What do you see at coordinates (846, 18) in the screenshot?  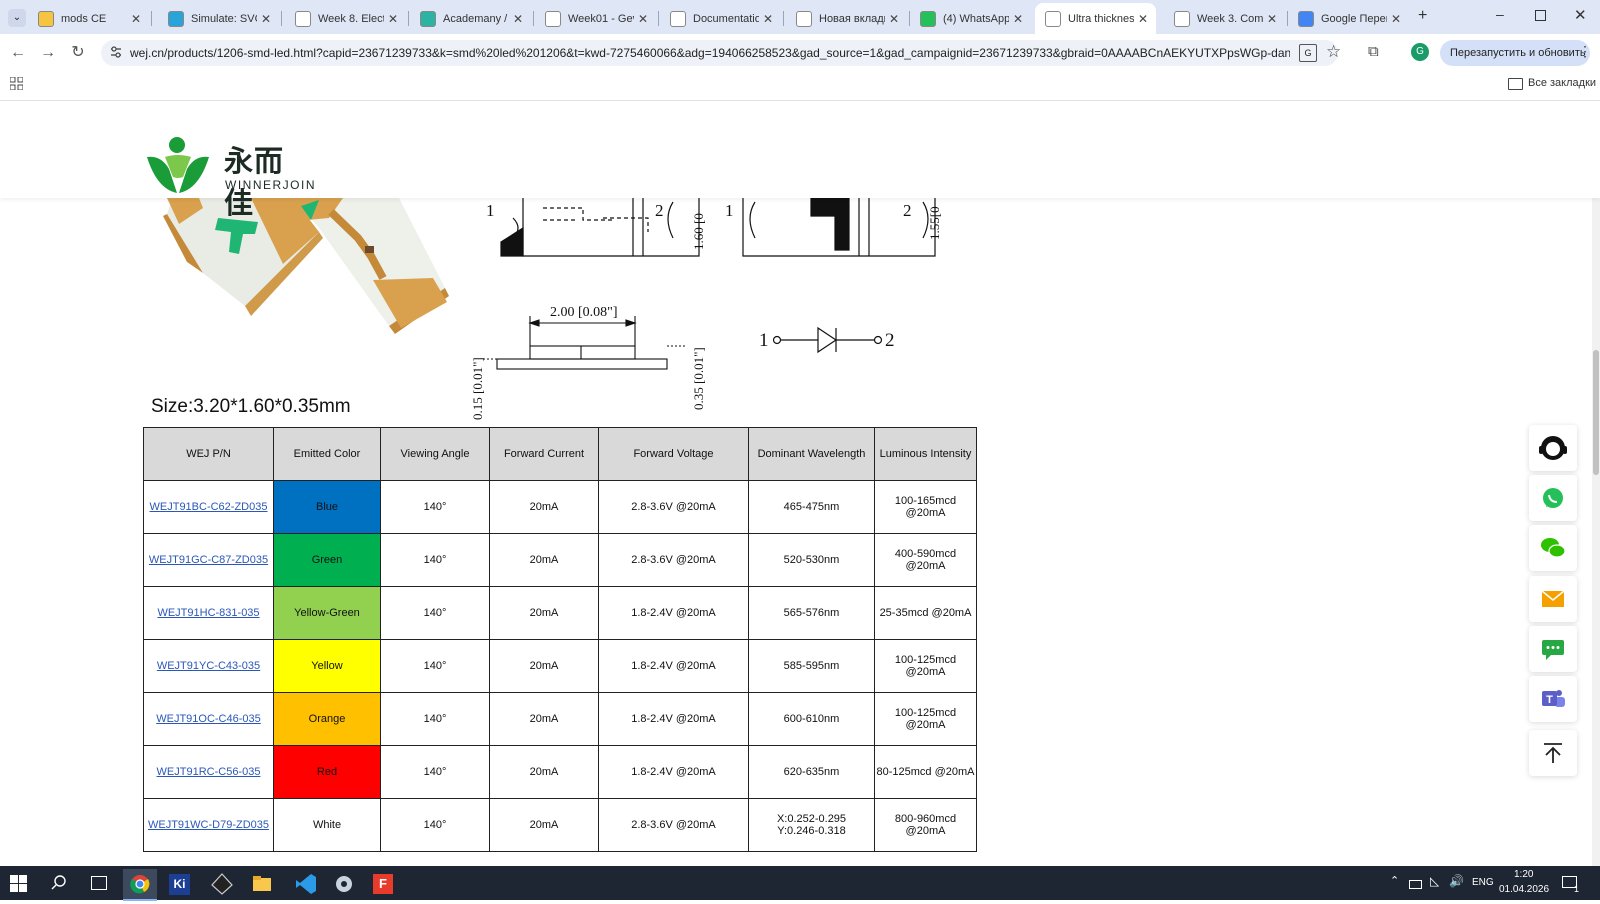 I see `browser-tab: Новая вкладка✕` at bounding box center [846, 18].